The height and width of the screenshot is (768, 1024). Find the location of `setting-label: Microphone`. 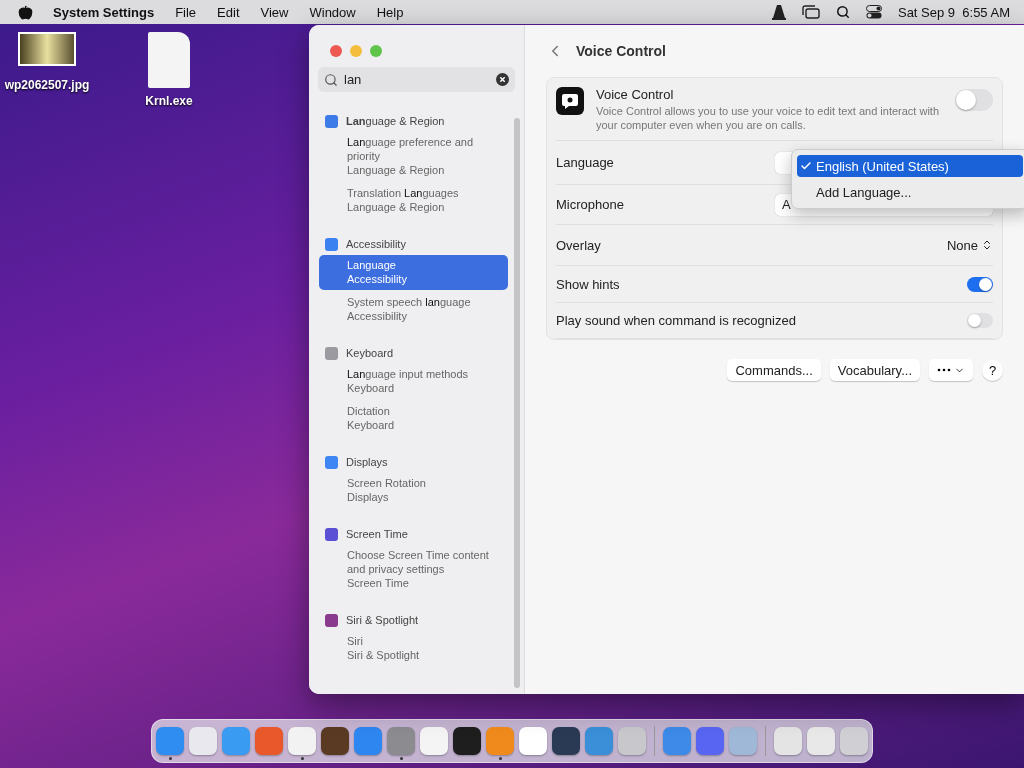

setting-label: Microphone is located at coordinates (590, 204).